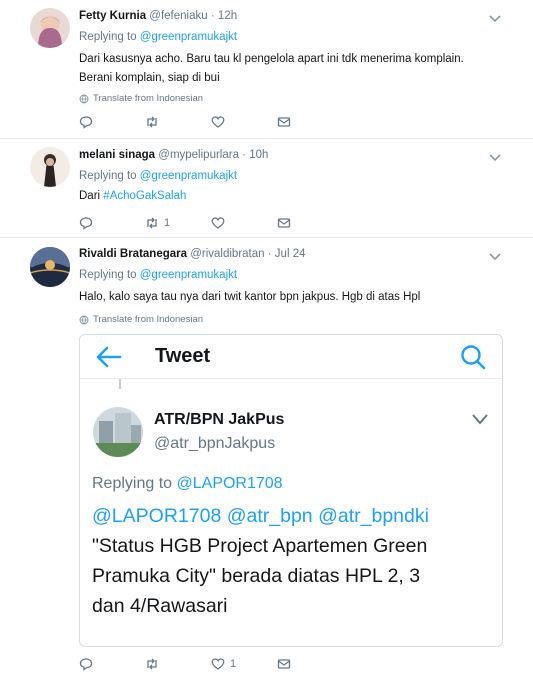 The height and width of the screenshot is (680, 533). I want to click on embed-text-line: Pramuka City" berada diatas HPL 2, 3, so click(256, 576).